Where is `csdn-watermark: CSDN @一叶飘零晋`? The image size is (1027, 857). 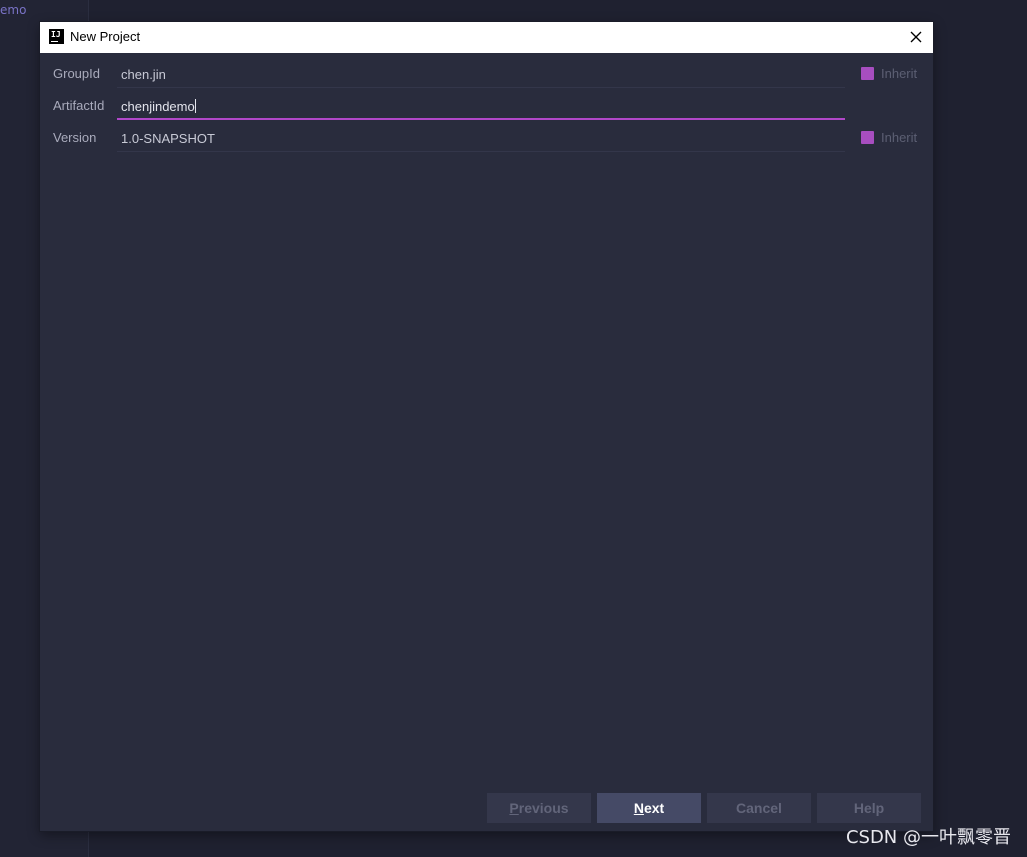 csdn-watermark: CSDN @一叶飘零晋 is located at coordinates (928, 837).